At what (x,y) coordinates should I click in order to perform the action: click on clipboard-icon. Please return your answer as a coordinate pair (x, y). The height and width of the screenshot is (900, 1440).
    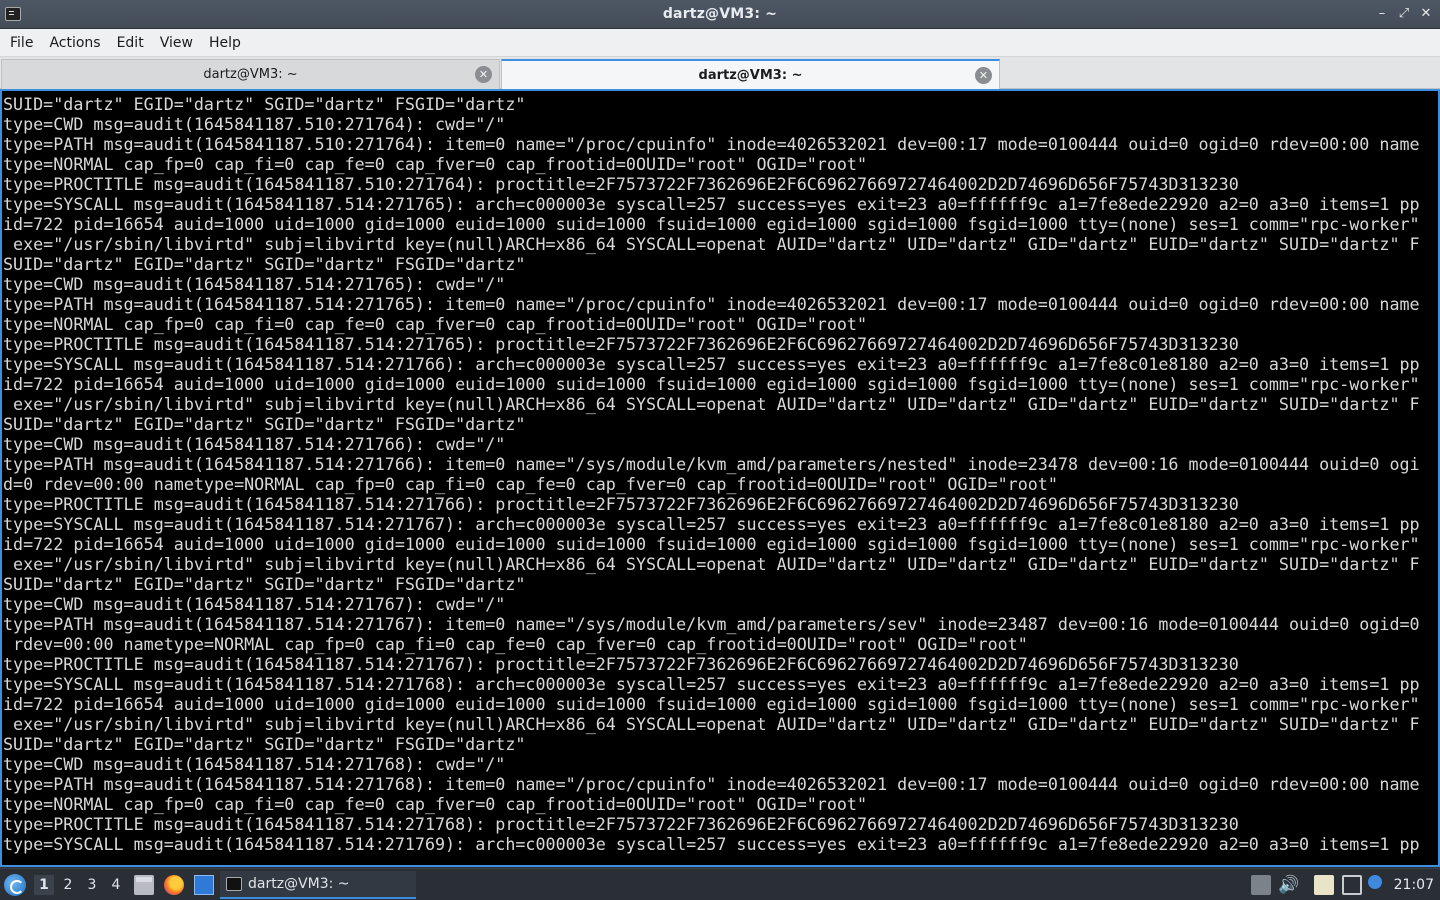
    Looking at the image, I should click on (1324, 885).